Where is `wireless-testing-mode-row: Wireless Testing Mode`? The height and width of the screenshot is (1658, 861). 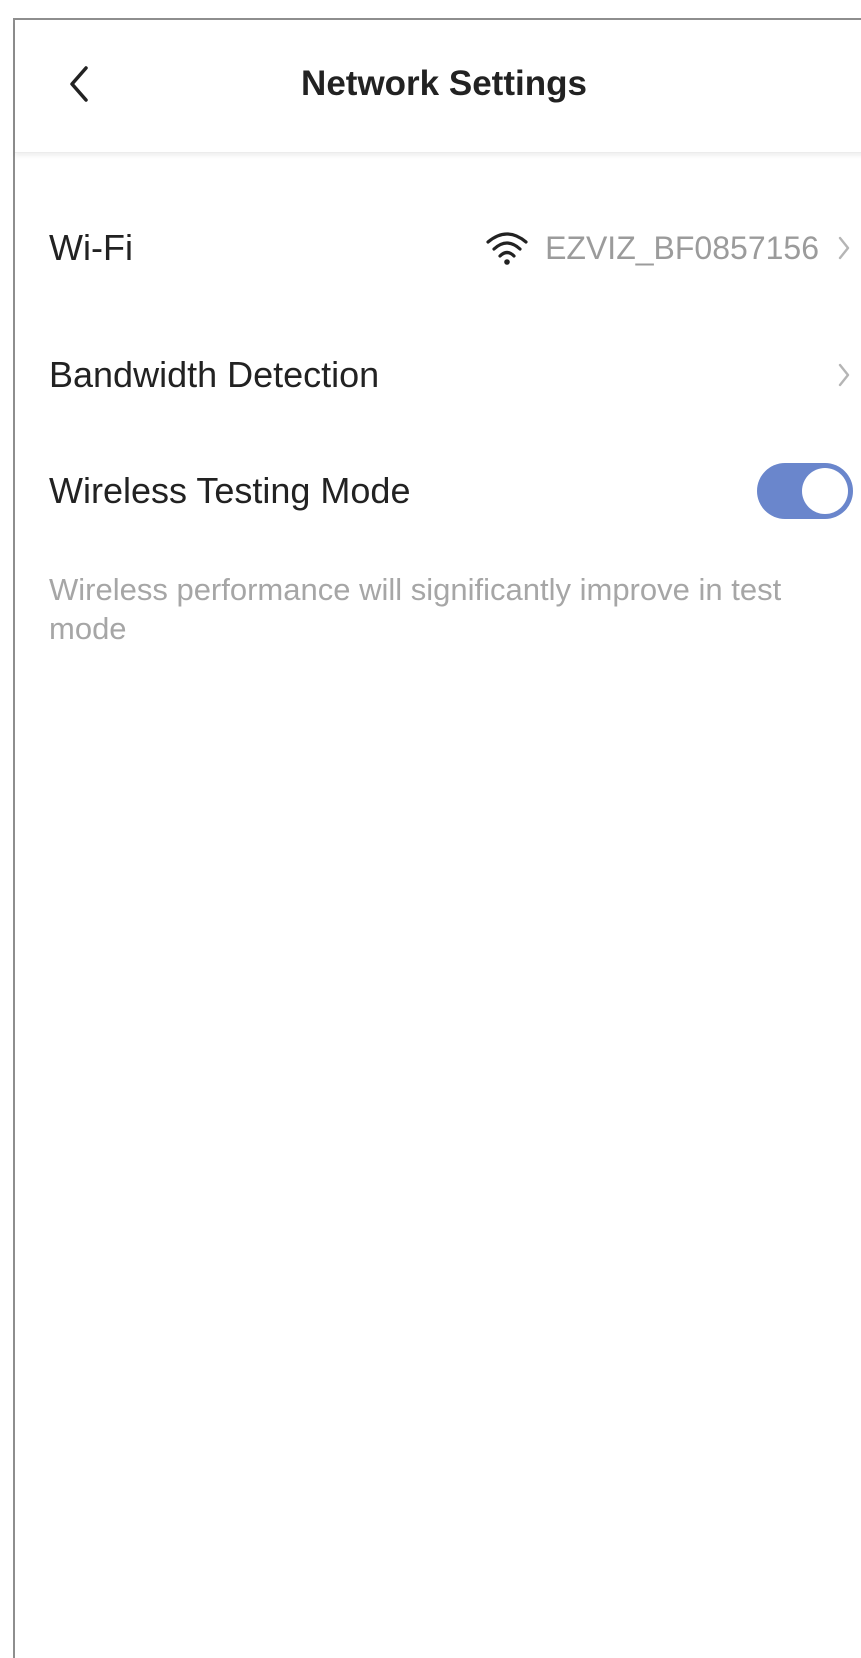
wireless-testing-mode-row: Wireless Testing Mode is located at coordinates (438, 491).